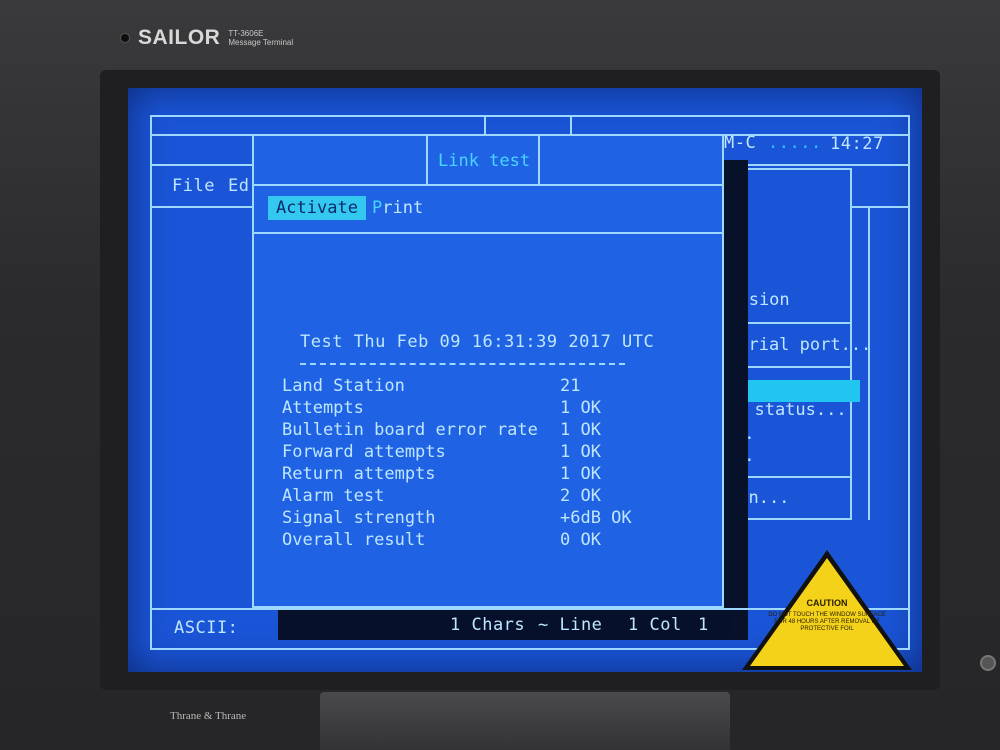  Describe the element at coordinates (323, 408) in the screenshot. I see `result-label: Attempts` at that location.